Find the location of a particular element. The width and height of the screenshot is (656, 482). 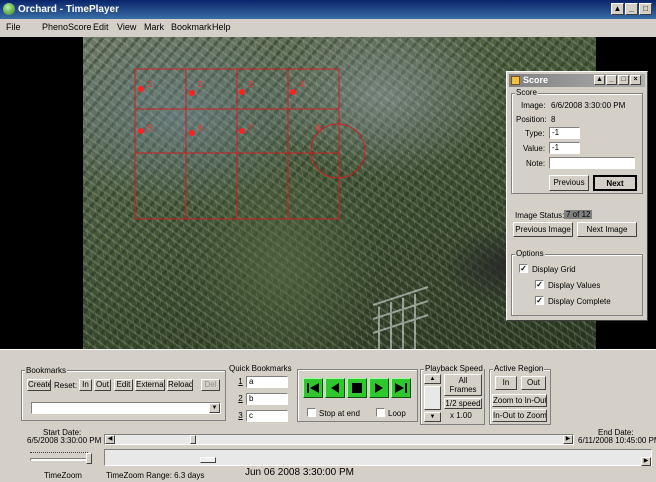

window-title: Orchard - TimePlayer is located at coordinates (68, 9).